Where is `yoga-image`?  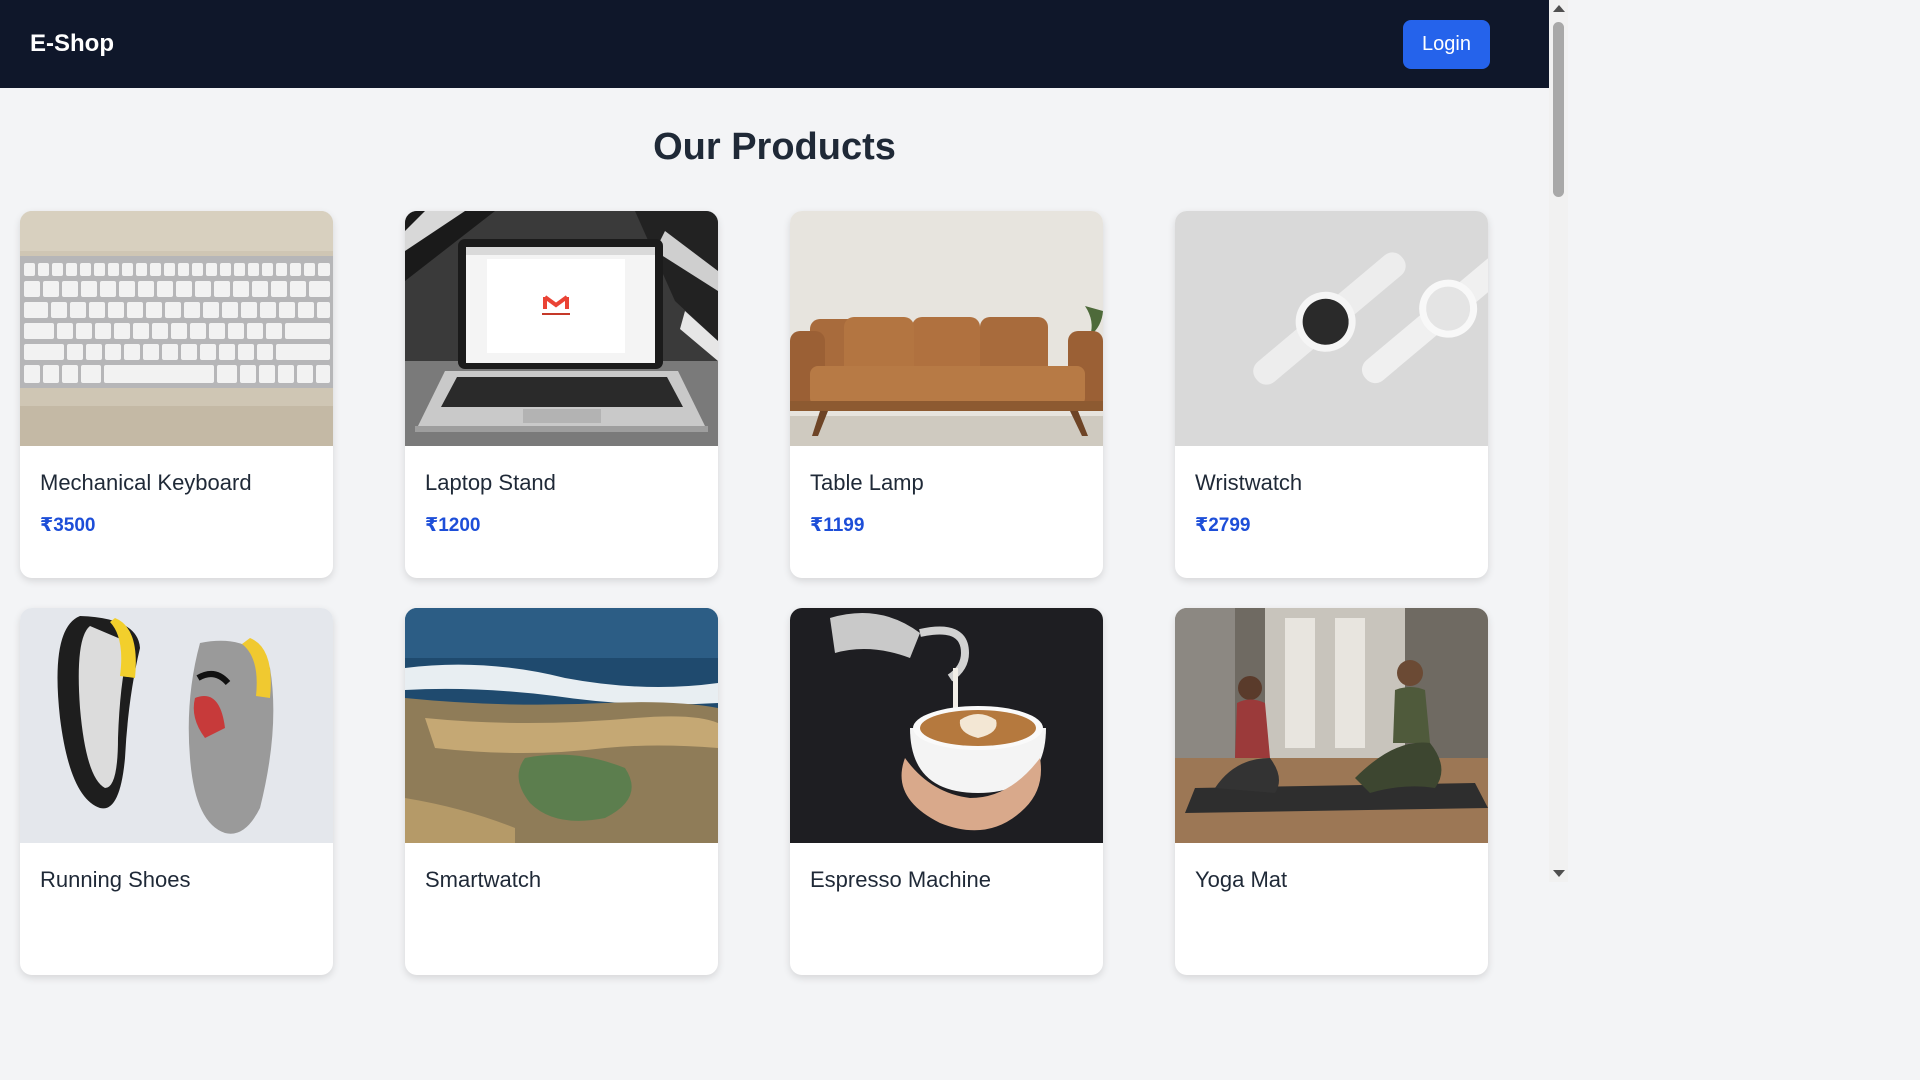
yoga-image is located at coordinates (1331, 725).